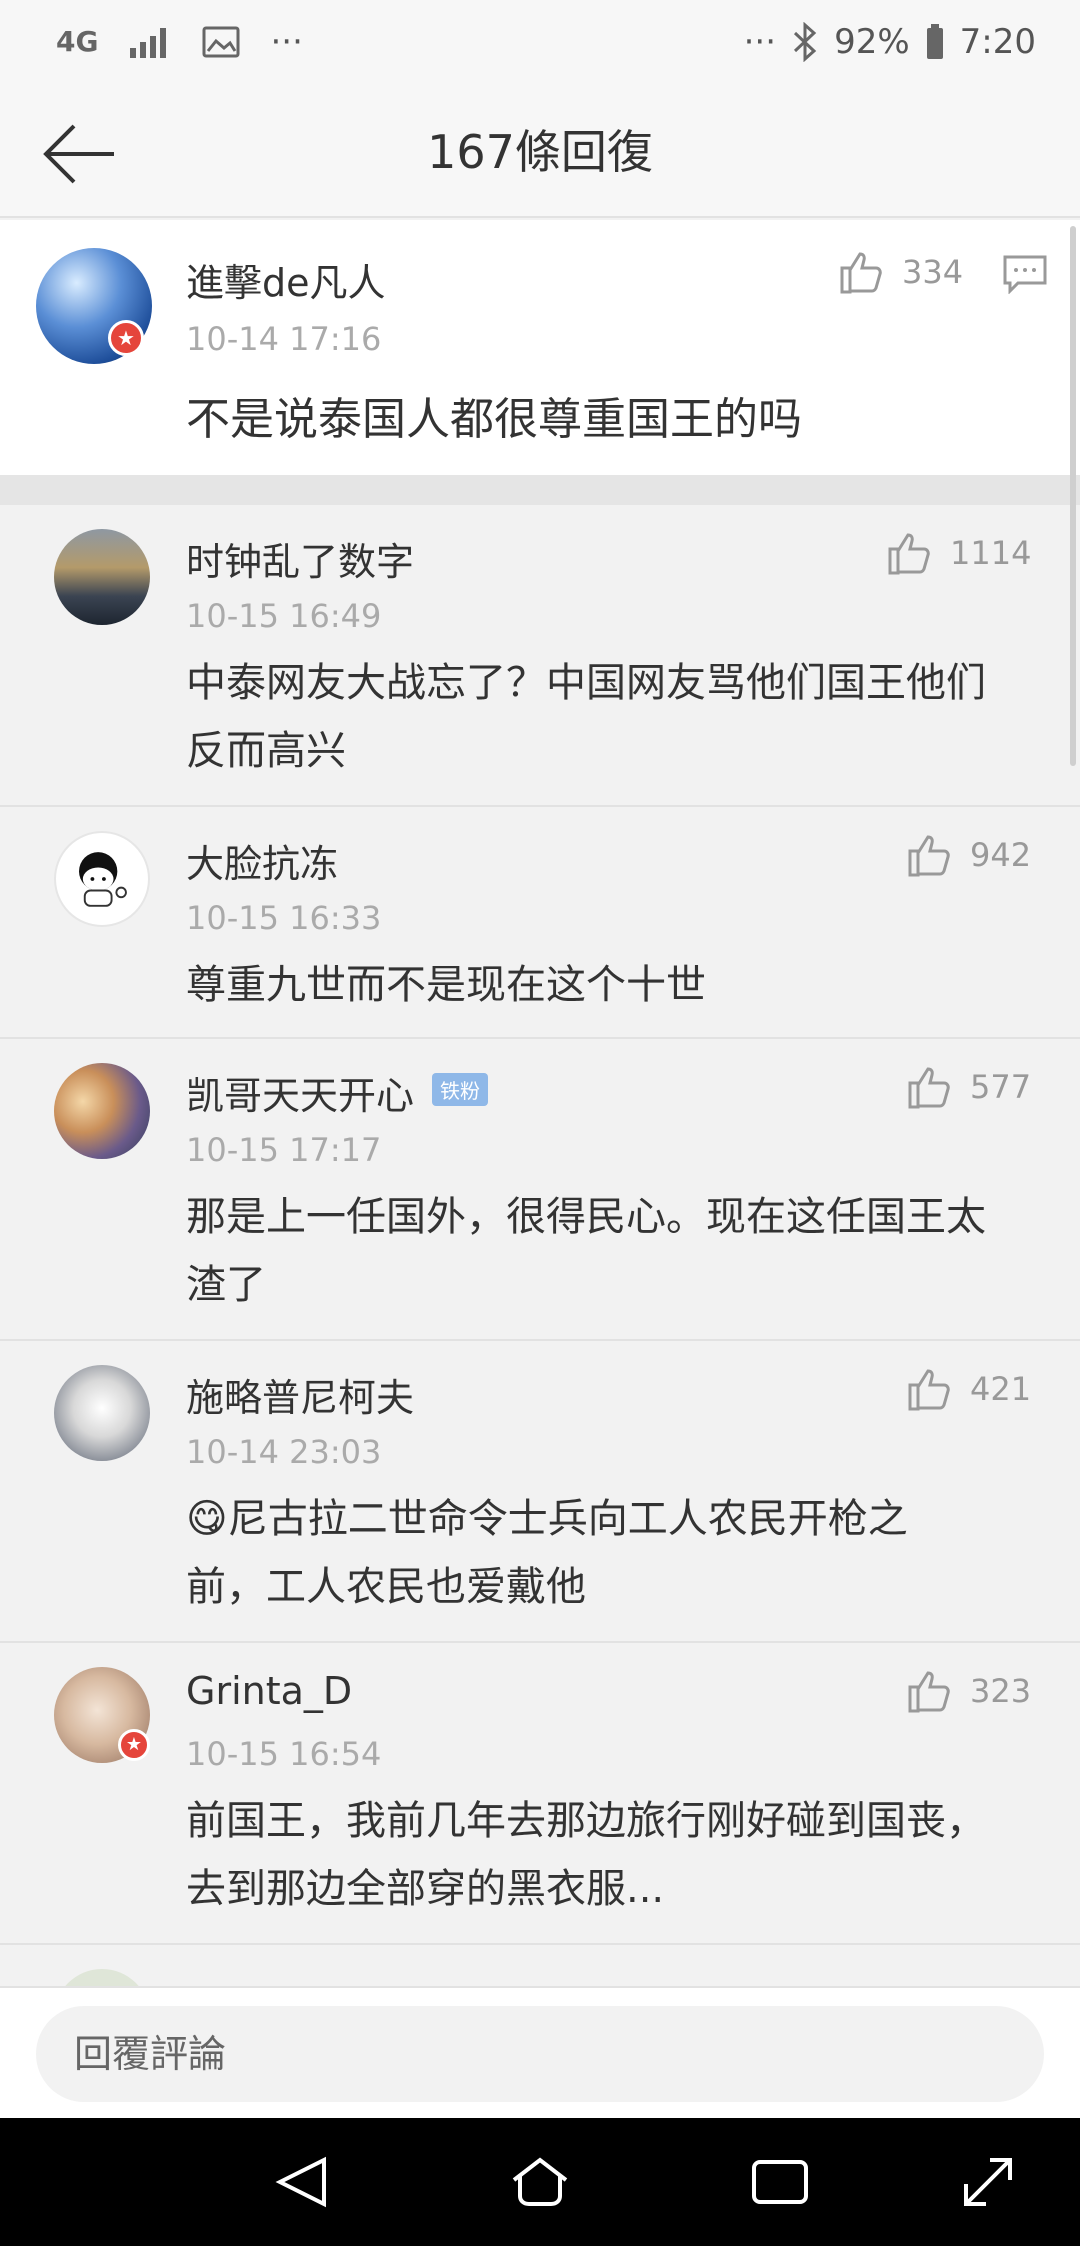 This screenshot has width=1080, height=2246. I want to click on emoji-icon: 😋, so click(207, 1519).